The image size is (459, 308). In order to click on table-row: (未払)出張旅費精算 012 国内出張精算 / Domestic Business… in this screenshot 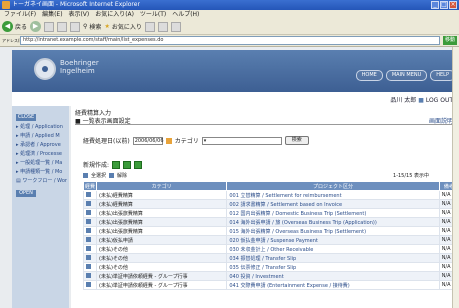, I will do `click(271, 213)`.